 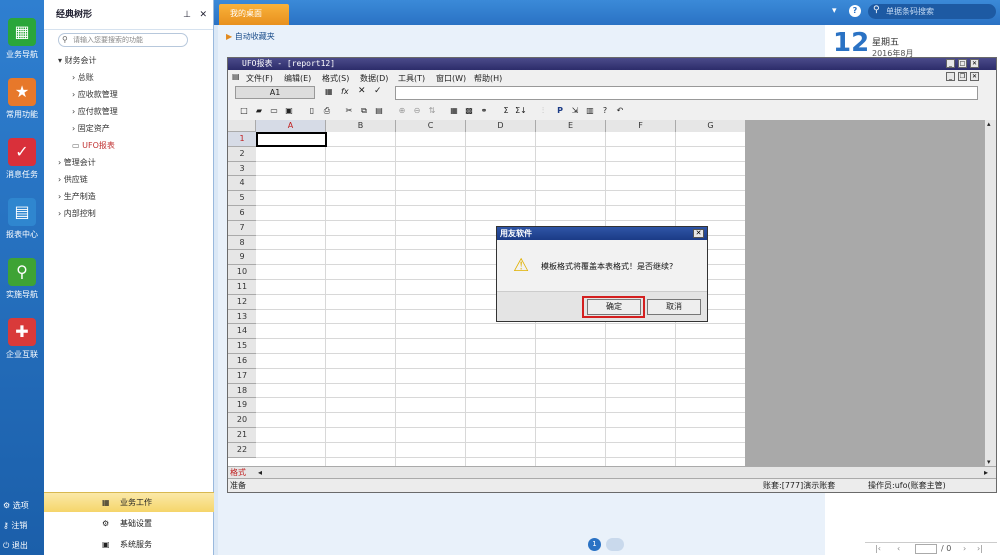 I want to click on paste-icon: ▤, so click(x=379, y=111).